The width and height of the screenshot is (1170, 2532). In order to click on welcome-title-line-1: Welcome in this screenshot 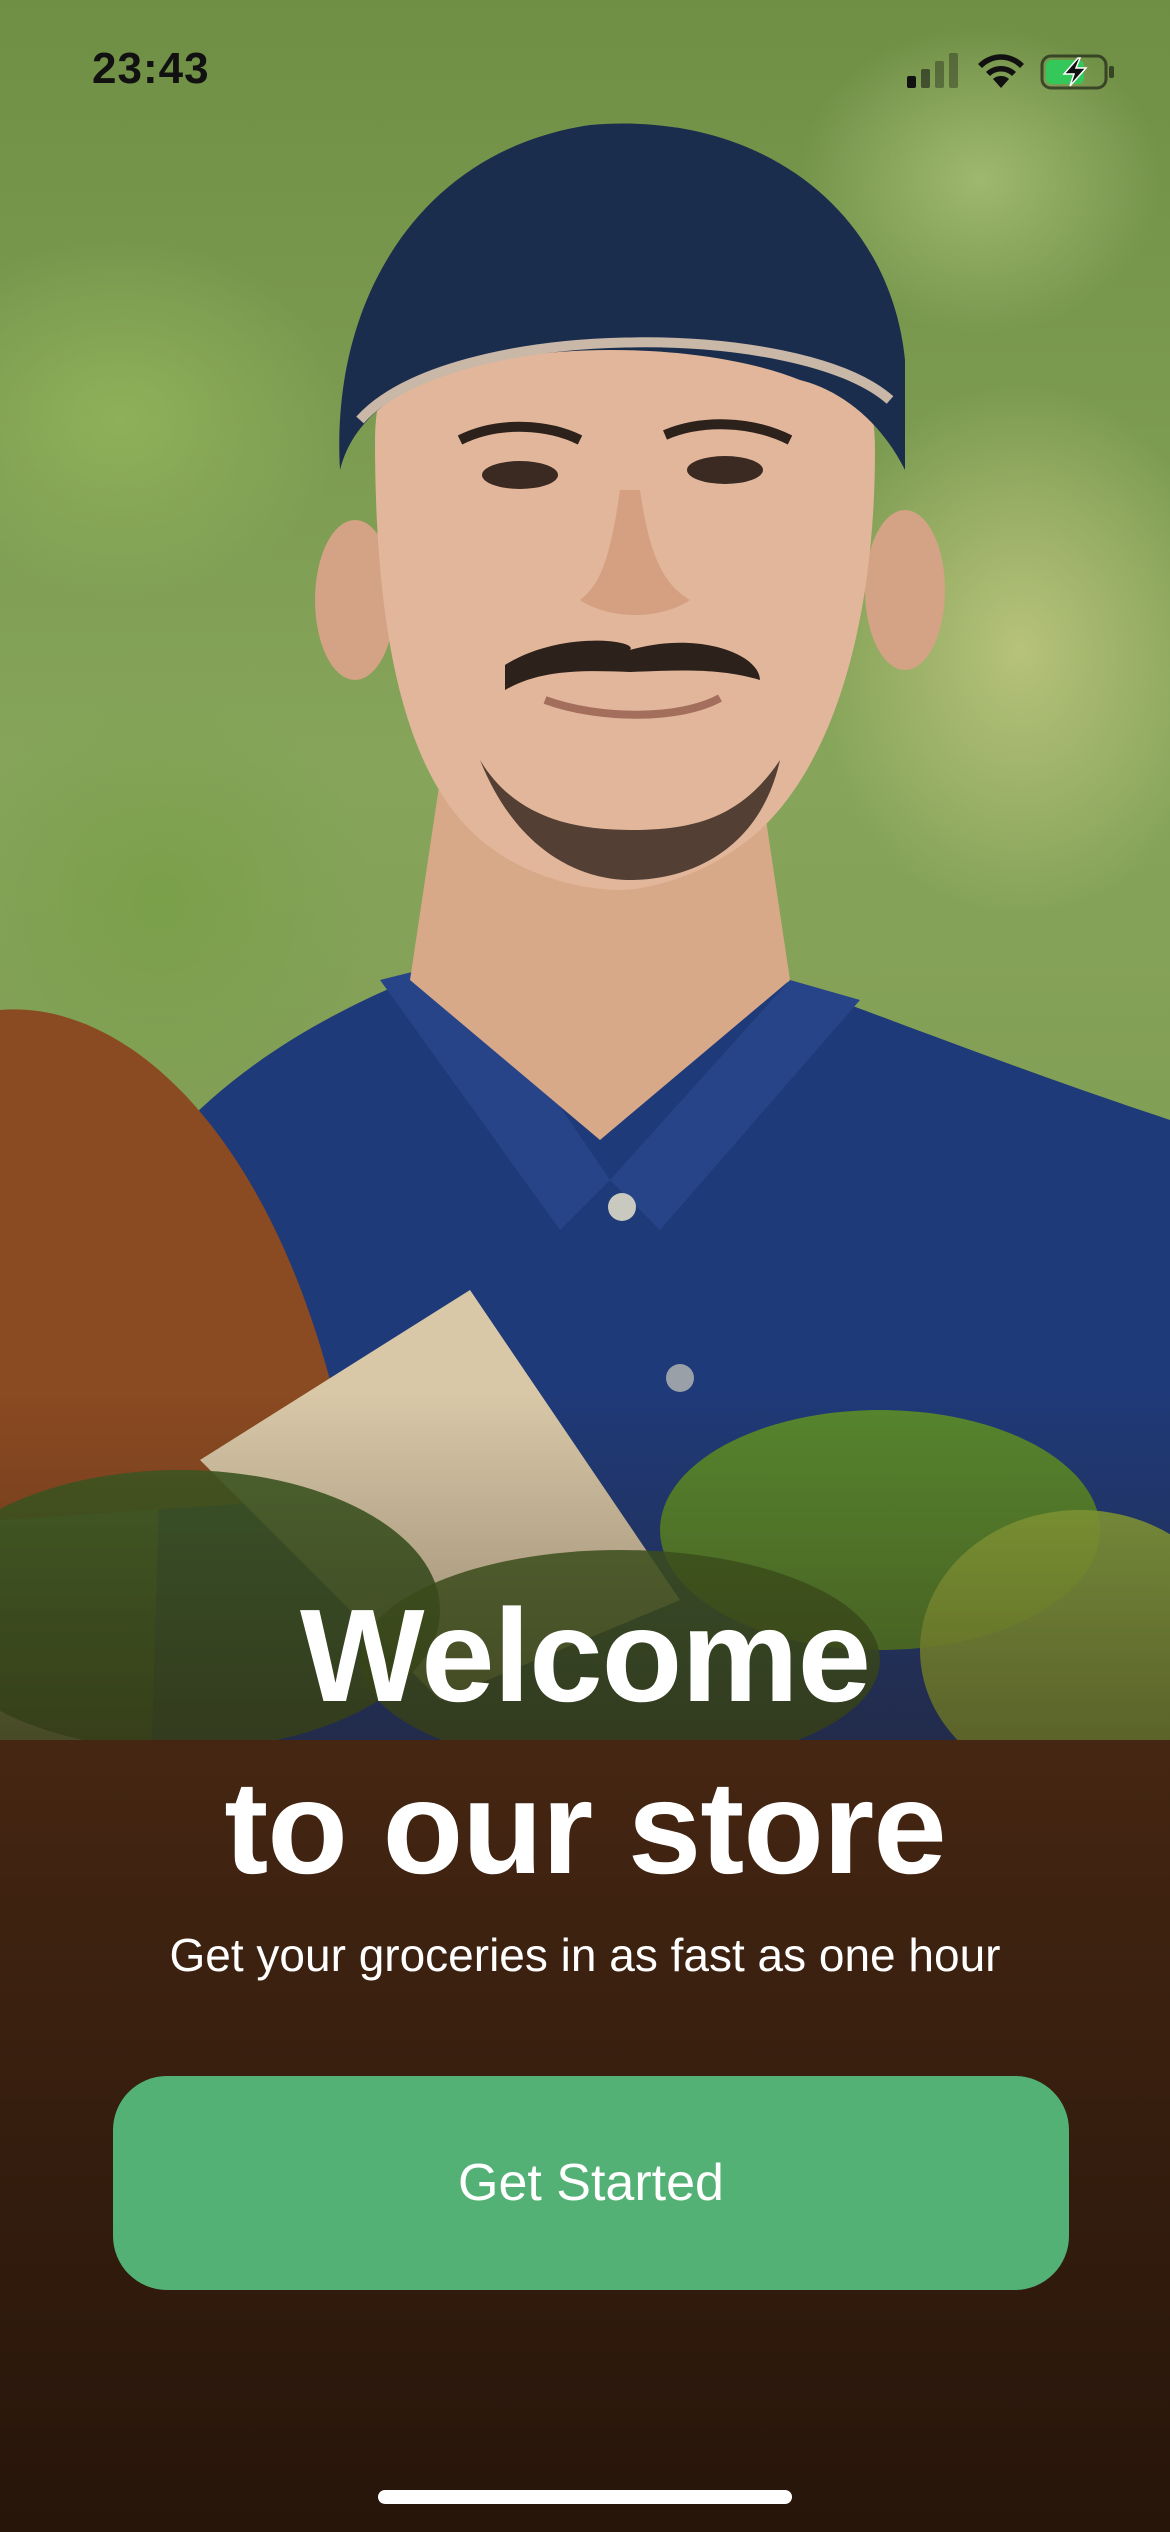, I will do `click(585, 1655)`.